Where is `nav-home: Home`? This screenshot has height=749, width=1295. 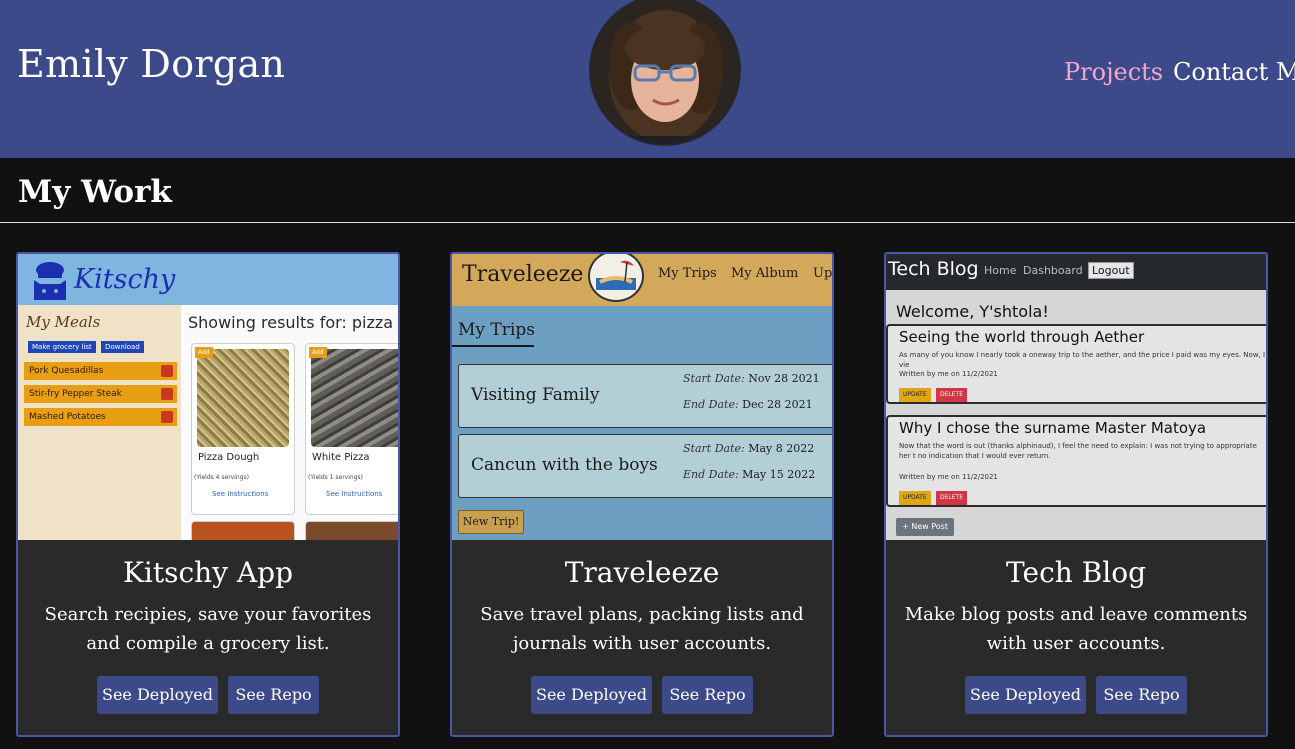 nav-home: Home is located at coordinates (1000, 270).